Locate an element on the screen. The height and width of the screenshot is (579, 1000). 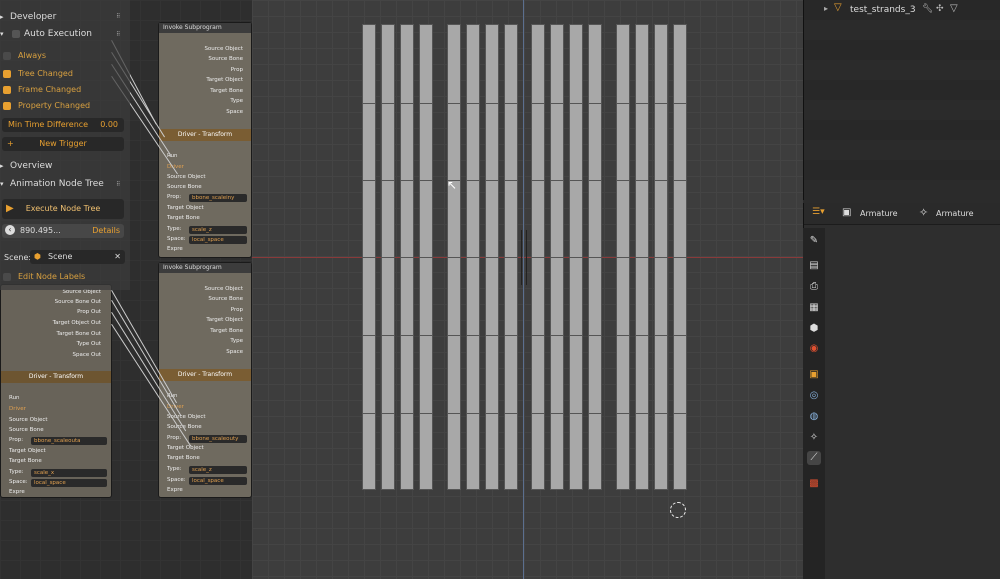
texture-tab-icon: ▩ is located at coordinates (814, 484).